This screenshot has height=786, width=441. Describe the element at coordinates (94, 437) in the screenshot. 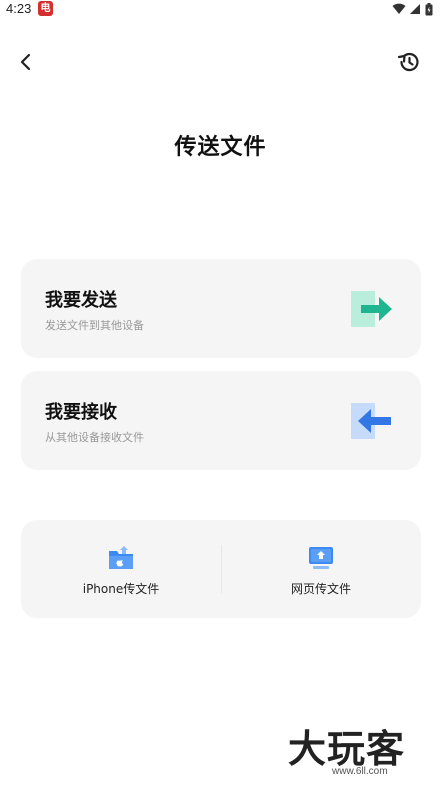

I see `receive-card-subtitle: 从其他设备接收文件` at that location.